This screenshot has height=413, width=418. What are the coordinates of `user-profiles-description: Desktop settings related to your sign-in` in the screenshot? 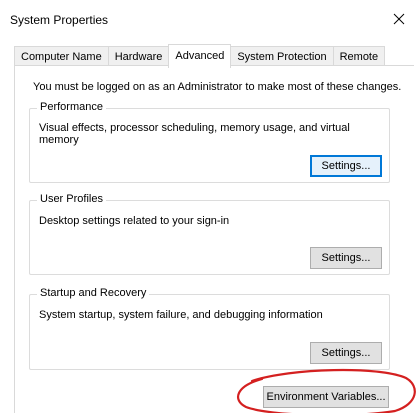 It's located at (134, 221).